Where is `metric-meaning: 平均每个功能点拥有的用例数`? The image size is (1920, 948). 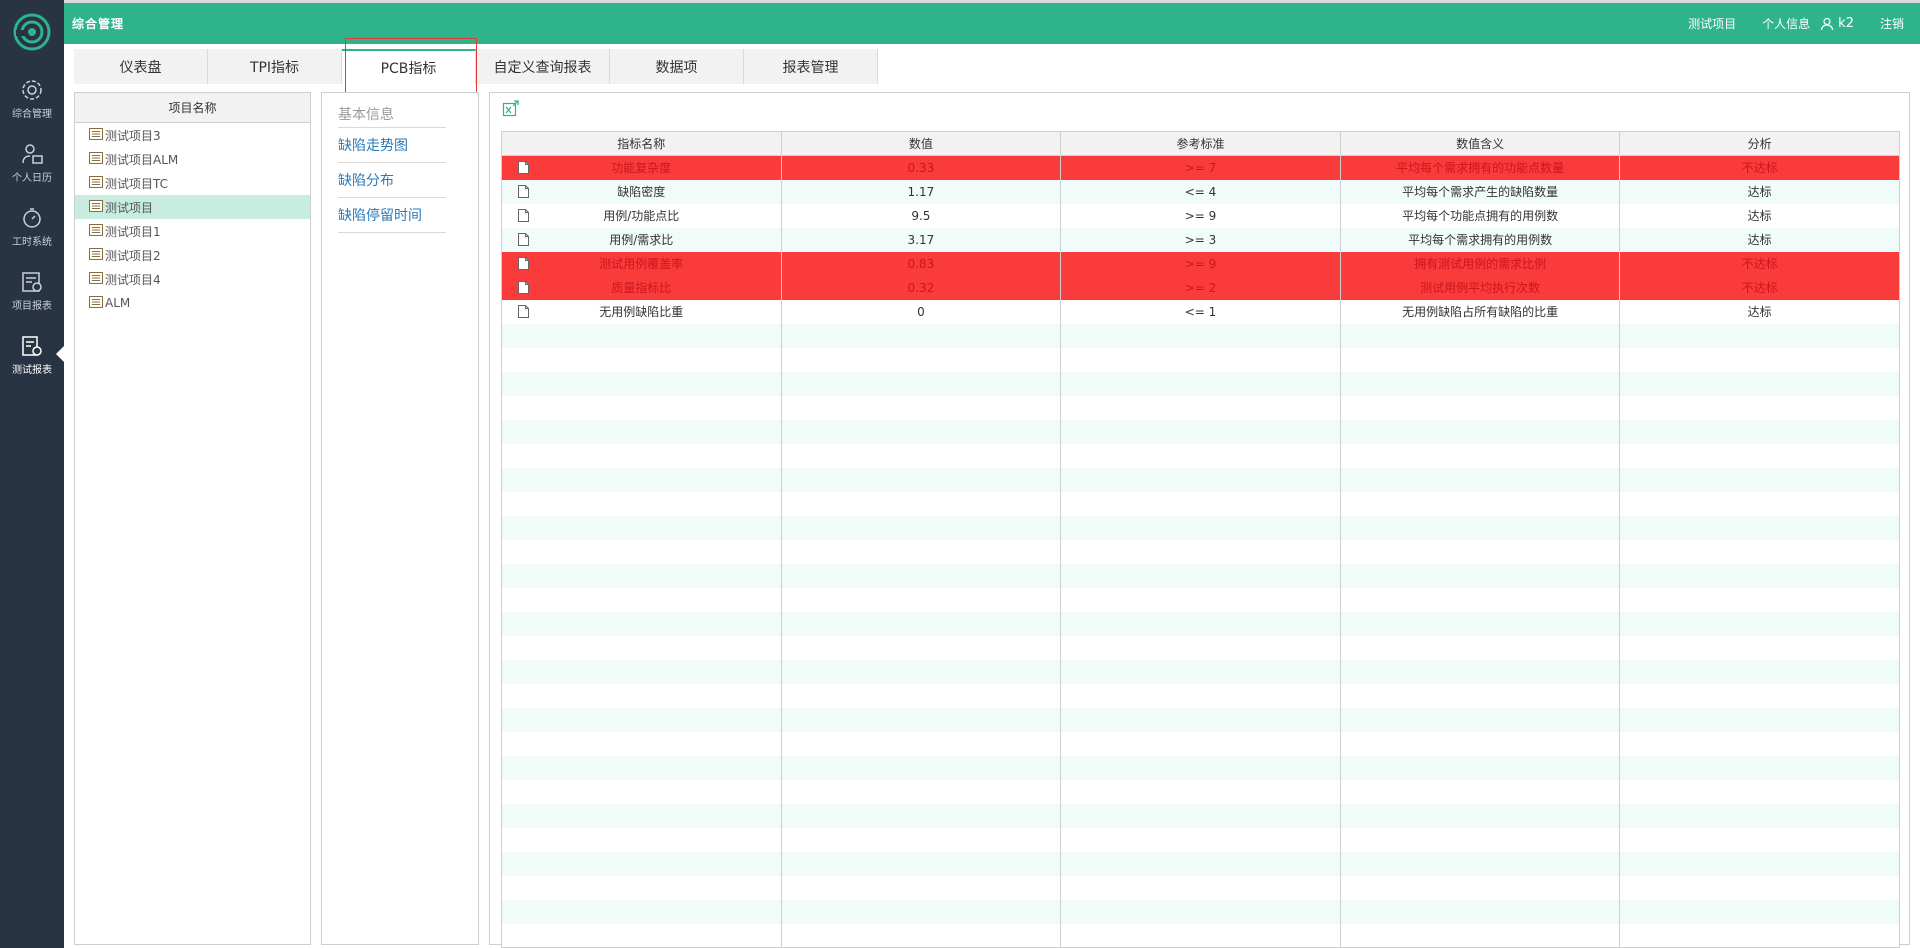
metric-meaning: 平均每个功能点拥有的用例数 is located at coordinates (1480, 215).